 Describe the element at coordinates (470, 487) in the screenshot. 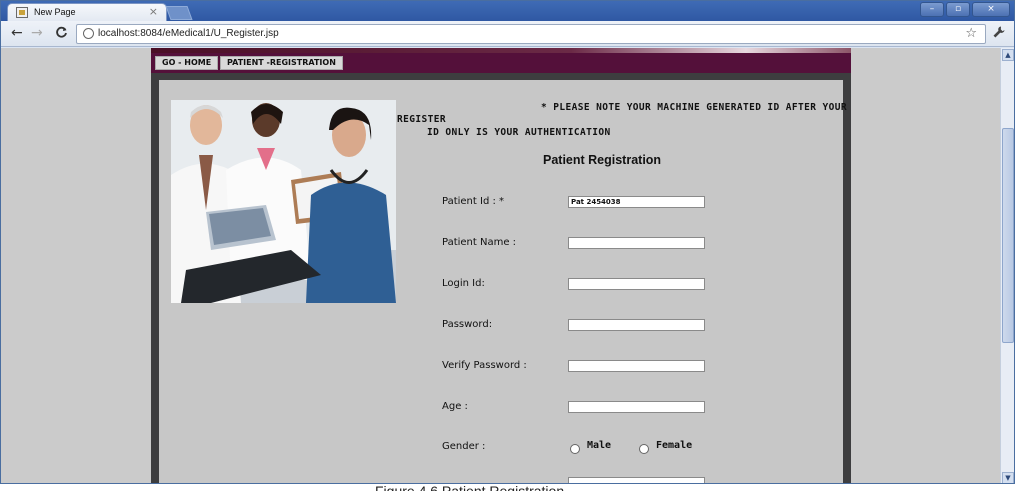

I see `figure-caption: Figure 4.6 Patient Registration` at that location.